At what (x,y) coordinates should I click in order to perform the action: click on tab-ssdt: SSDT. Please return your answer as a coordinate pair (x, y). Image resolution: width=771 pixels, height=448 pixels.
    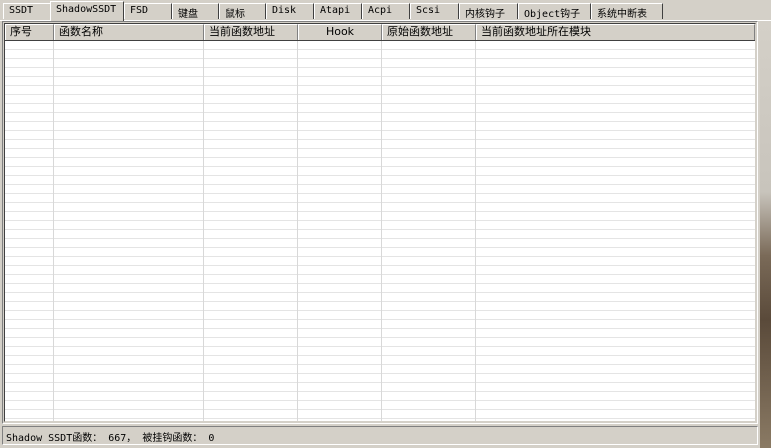
    Looking at the image, I should click on (27, 11).